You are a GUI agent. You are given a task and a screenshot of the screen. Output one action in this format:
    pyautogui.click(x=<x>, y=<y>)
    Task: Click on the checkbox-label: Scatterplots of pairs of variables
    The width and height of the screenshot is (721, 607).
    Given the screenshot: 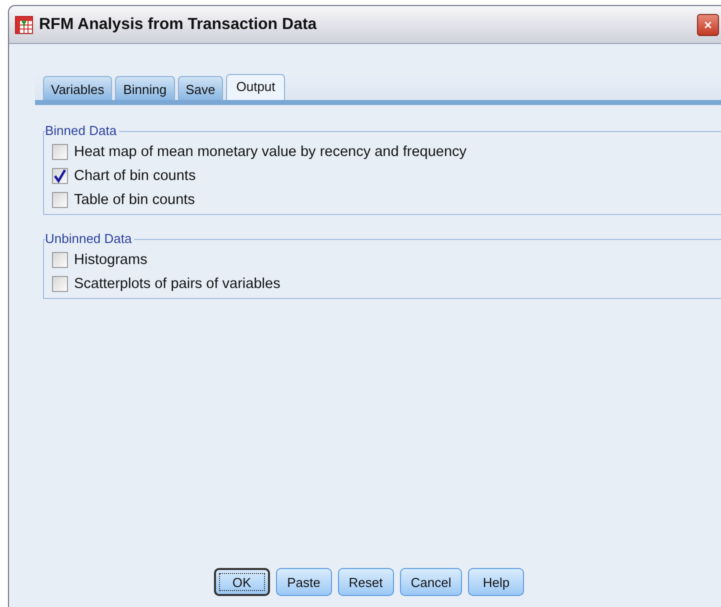 What is the action you would take?
    pyautogui.click(x=177, y=284)
    